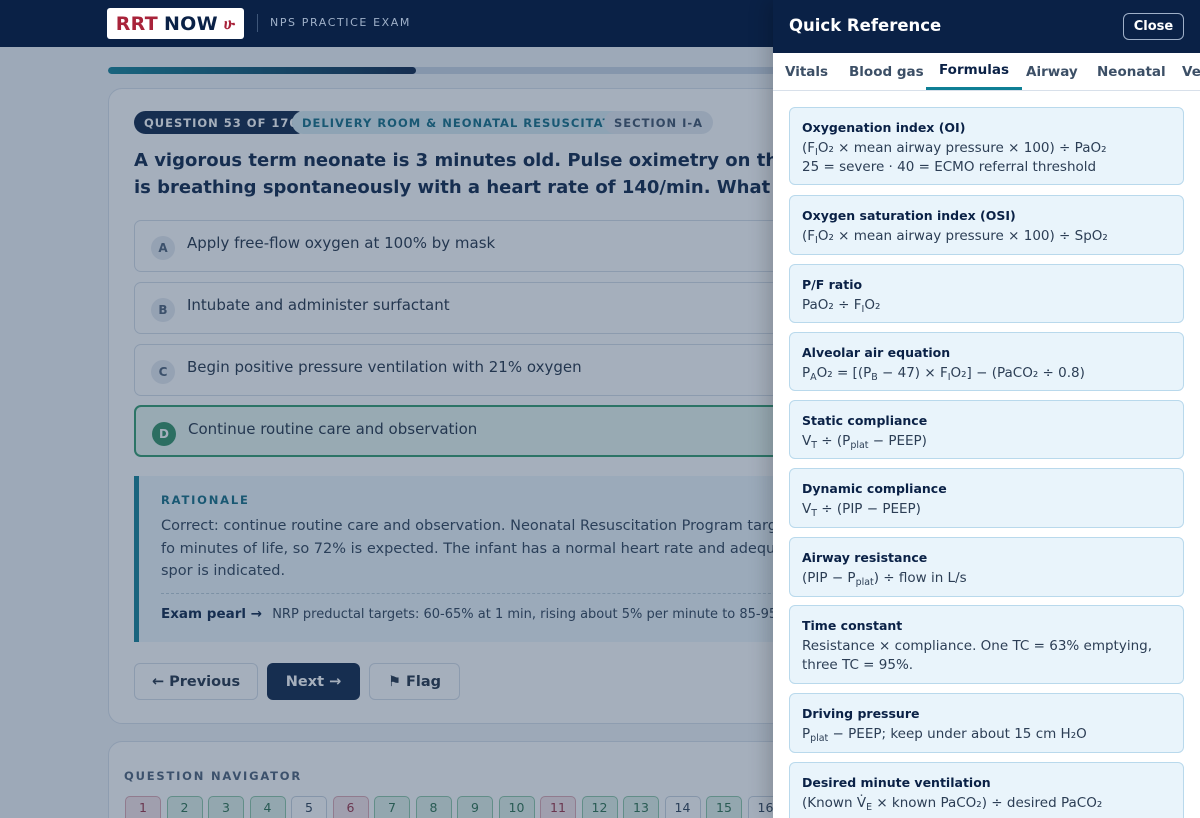 The image size is (1200, 818). What do you see at coordinates (986, 429) in the screenshot?
I see `formula-card: Static compliance VT ÷ (Pplat − PEEP)` at bounding box center [986, 429].